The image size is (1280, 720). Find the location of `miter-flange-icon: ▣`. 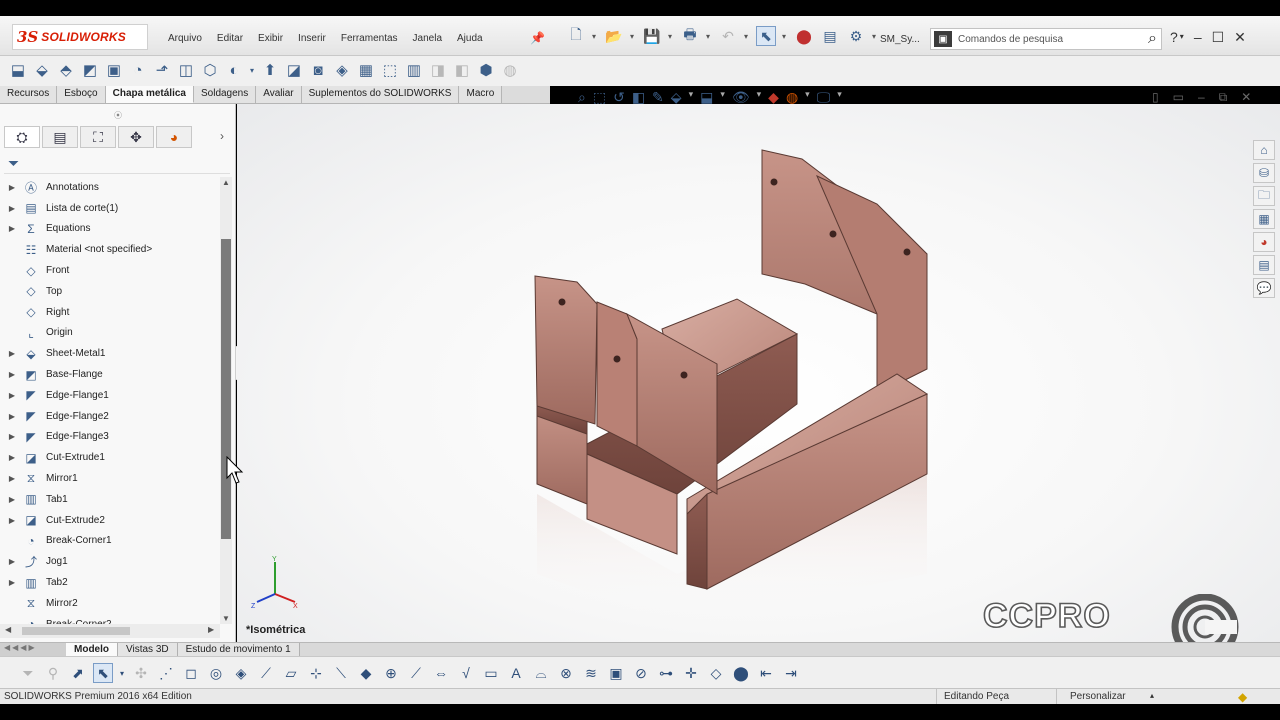

miter-flange-icon: ▣ is located at coordinates (114, 70).